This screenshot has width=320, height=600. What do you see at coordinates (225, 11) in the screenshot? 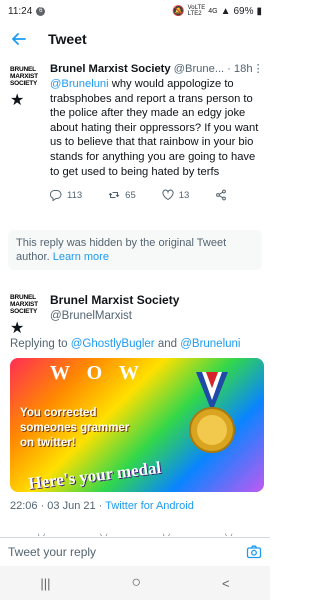
I see `signal-icon: ▲` at bounding box center [225, 11].